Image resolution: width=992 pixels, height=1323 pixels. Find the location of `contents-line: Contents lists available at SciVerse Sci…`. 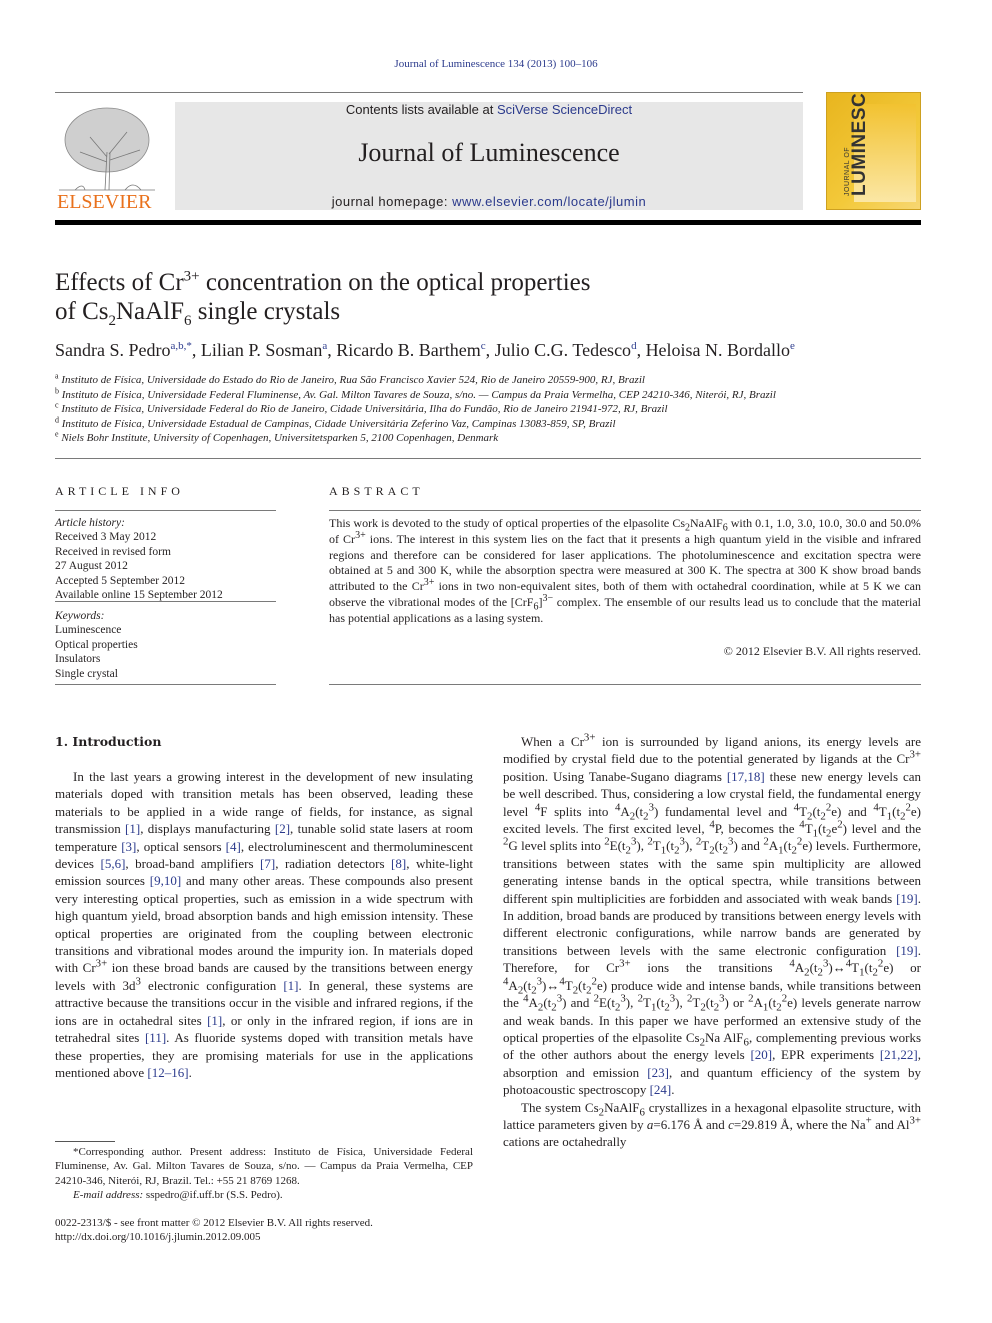

contents-line: Contents lists available at SciVerse Sci… is located at coordinates (489, 109).